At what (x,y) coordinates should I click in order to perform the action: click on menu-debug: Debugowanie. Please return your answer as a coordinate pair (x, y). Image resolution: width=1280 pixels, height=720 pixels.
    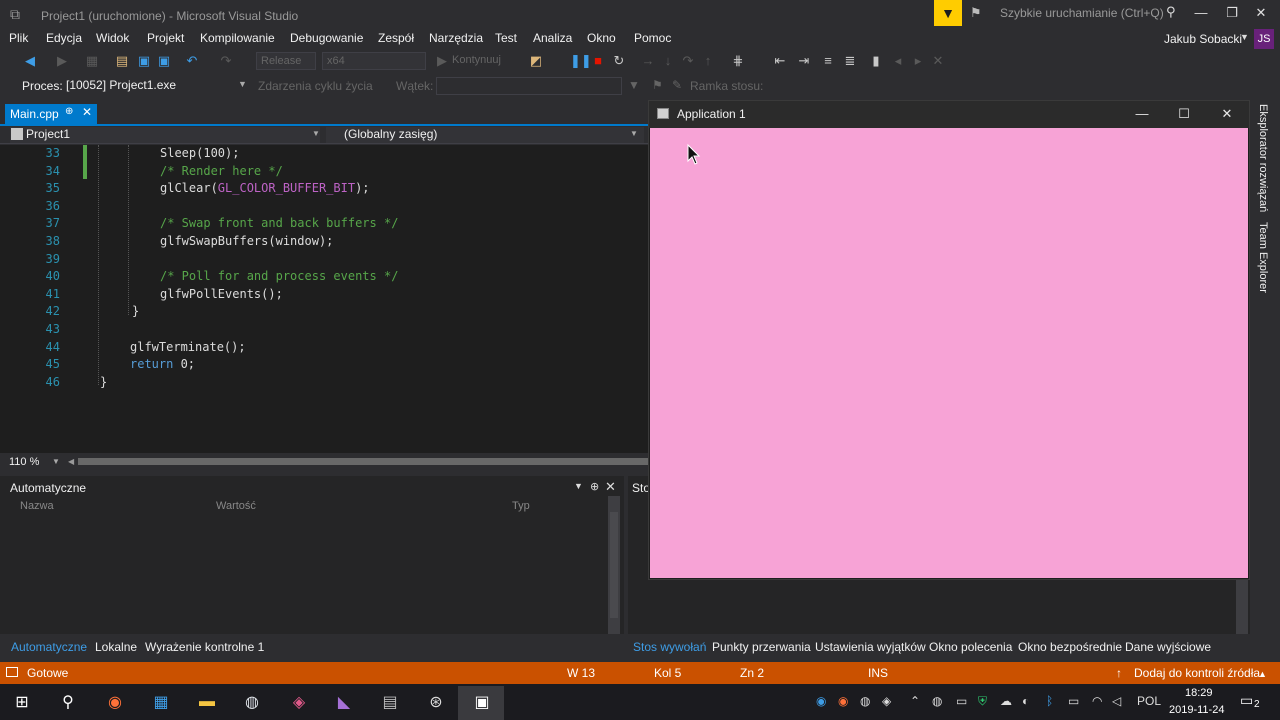
    Looking at the image, I should click on (326, 38).